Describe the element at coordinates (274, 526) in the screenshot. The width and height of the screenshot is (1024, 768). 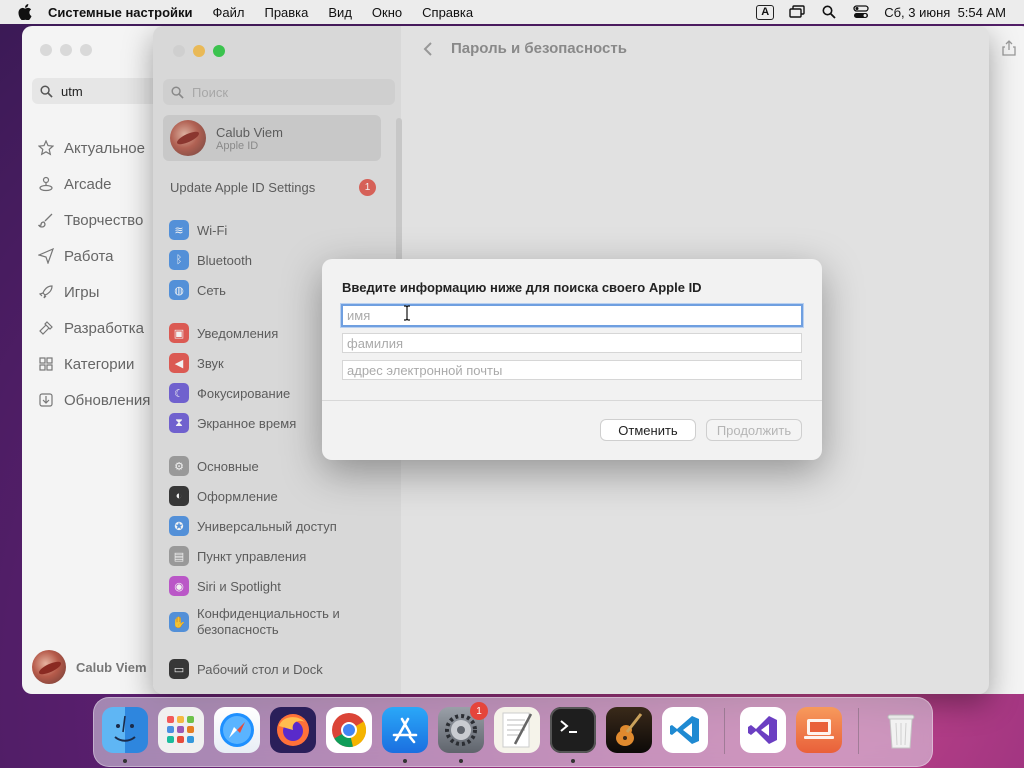
I see `sidebar-item-accessibility: ✪ Универсальный доступ` at that location.